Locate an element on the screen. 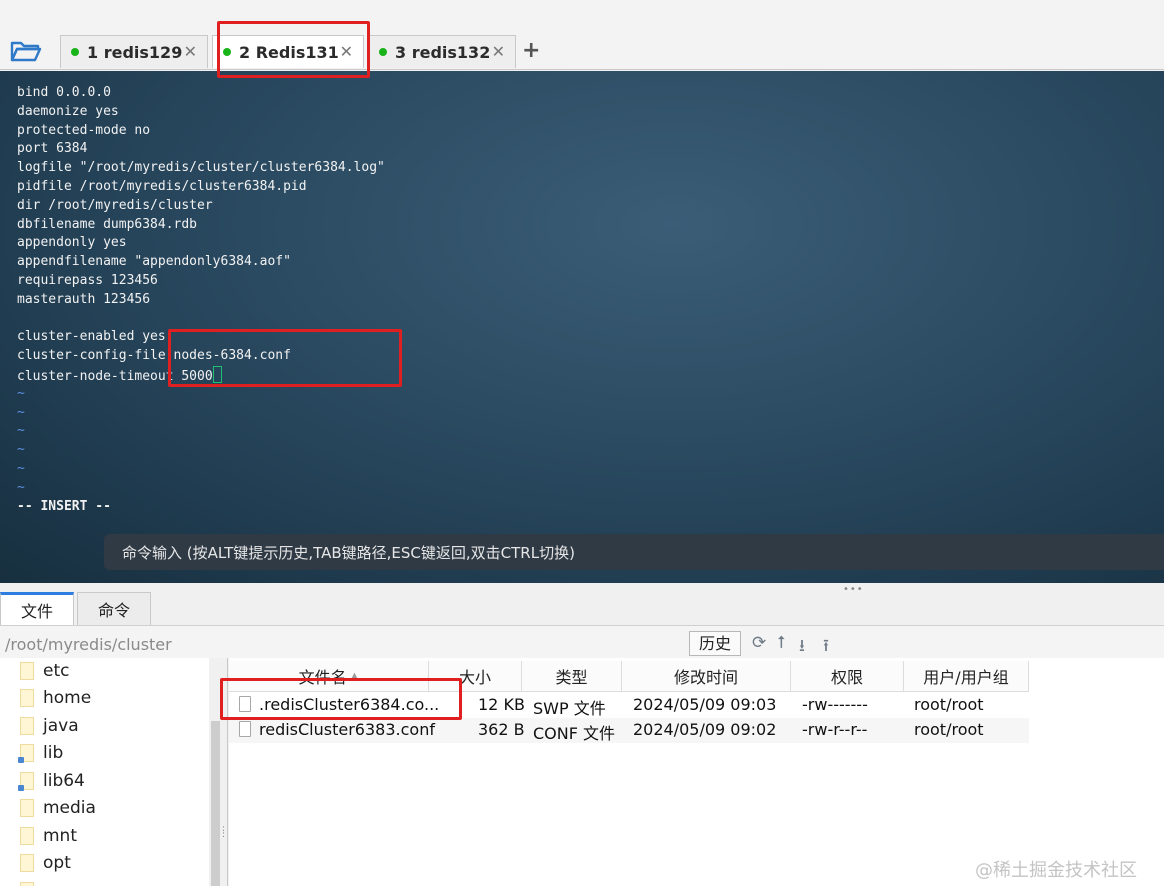 The image size is (1164, 886). column-header-label: 类型 is located at coordinates (571, 677).